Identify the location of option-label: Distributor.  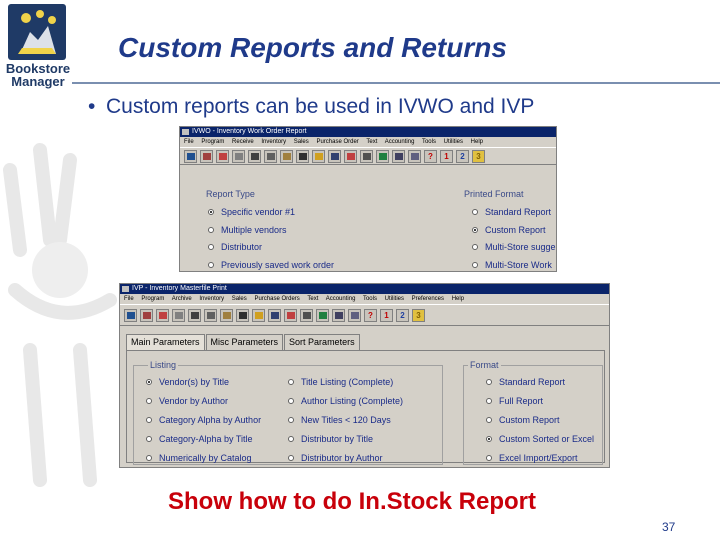
(242, 247).